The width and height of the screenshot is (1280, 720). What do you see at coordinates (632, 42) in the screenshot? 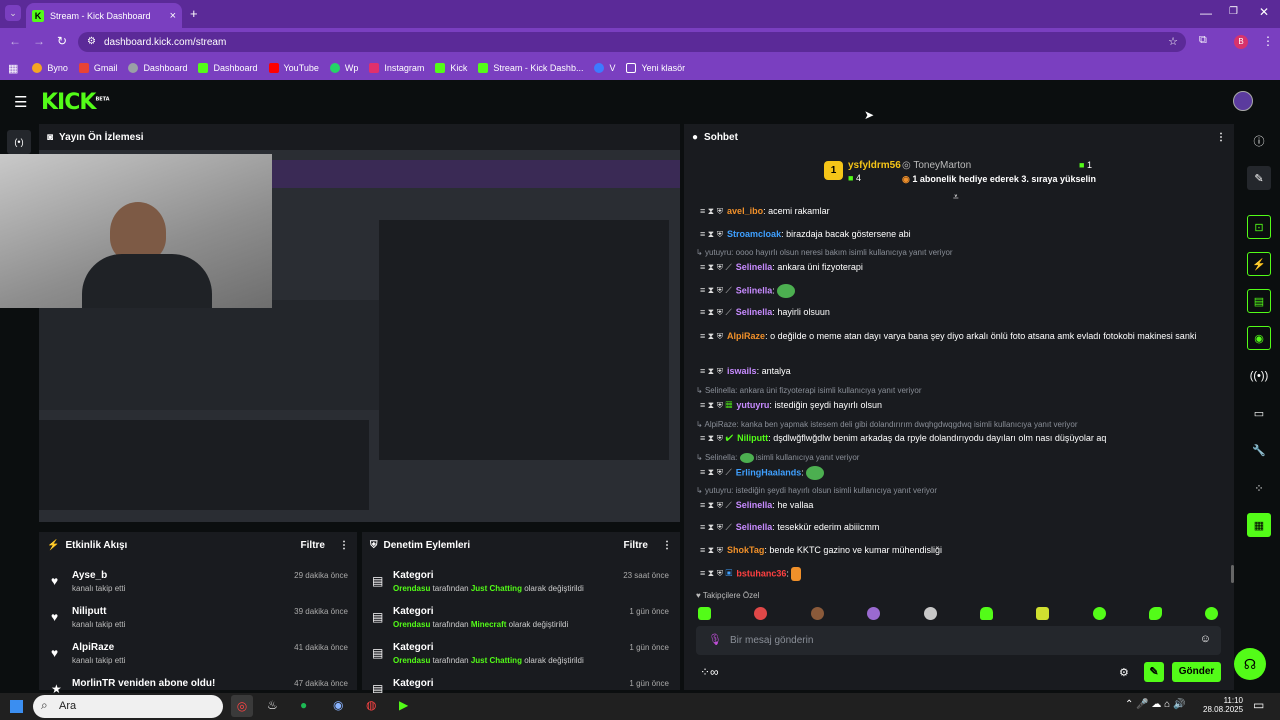
I see `address-bar: ⚙ dashboard.kick.com/stream ☆` at bounding box center [632, 42].